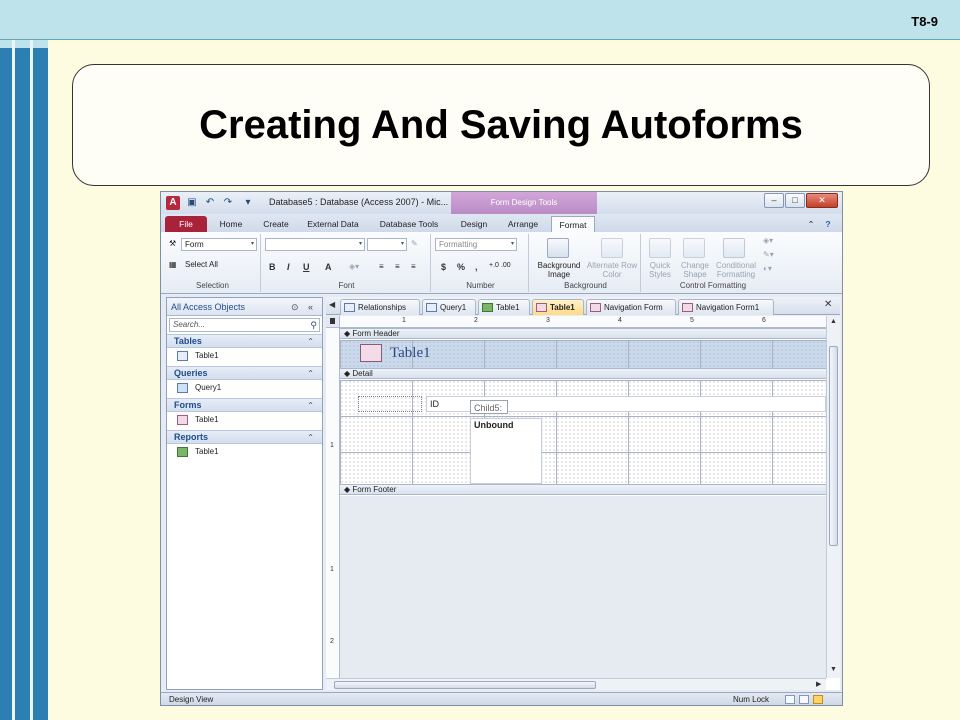 This screenshot has height=720, width=960. What do you see at coordinates (244, 307) in the screenshot?
I see `nav-pane-header: All Access Objects ⊙ «` at bounding box center [244, 307].